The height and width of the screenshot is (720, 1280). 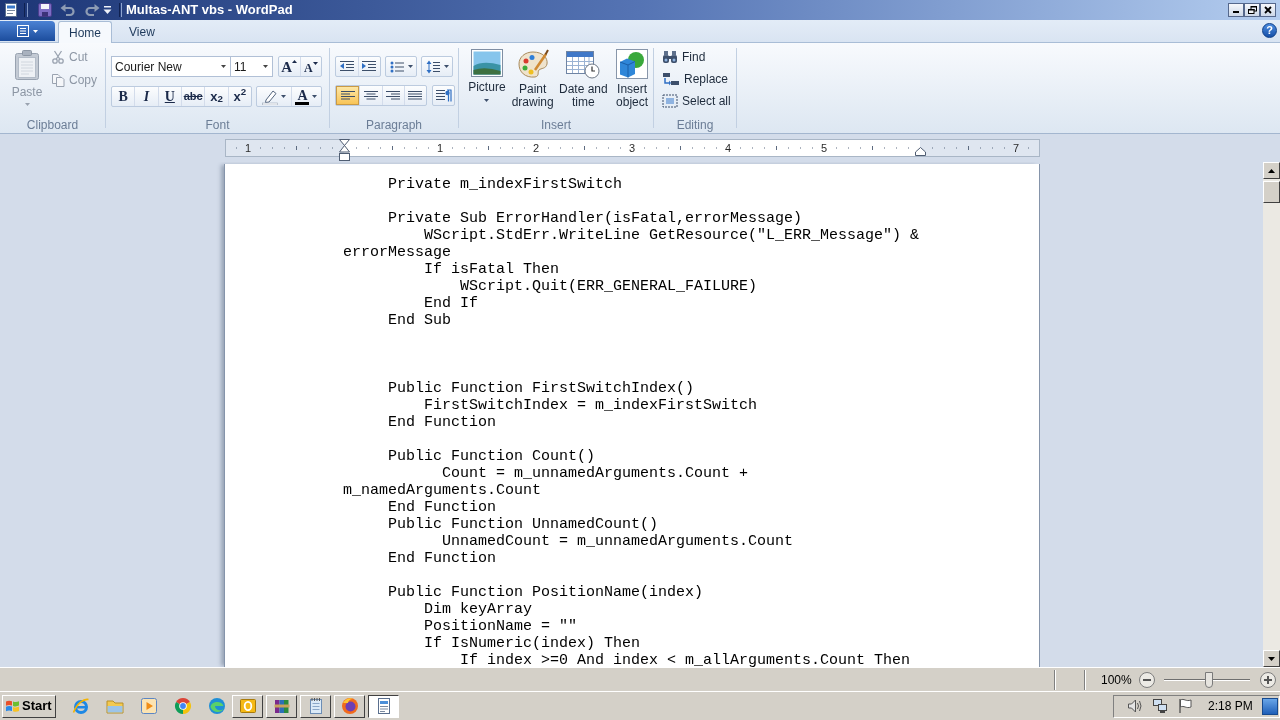 What do you see at coordinates (699, 101) in the screenshot?
I see `select-all-button: Select all` at bounding box center [699, 101].